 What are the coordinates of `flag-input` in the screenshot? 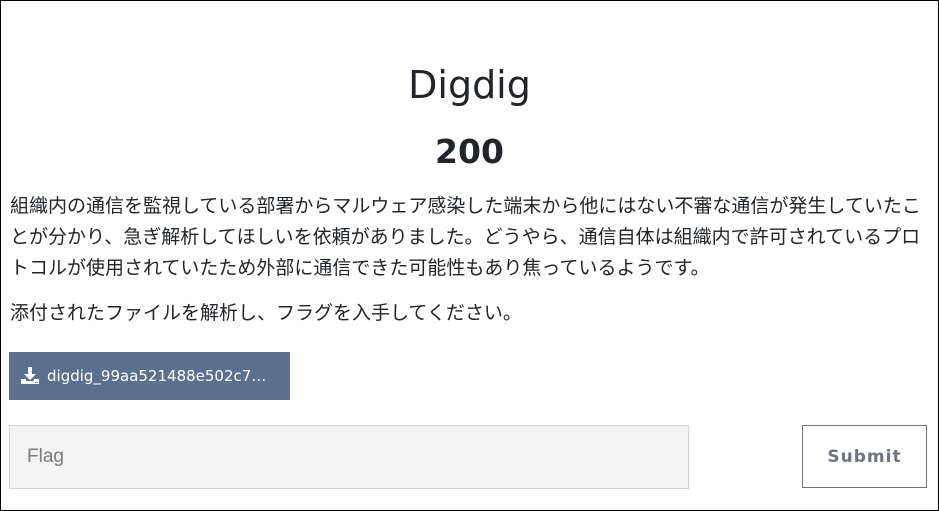 It's located at (349, 457).